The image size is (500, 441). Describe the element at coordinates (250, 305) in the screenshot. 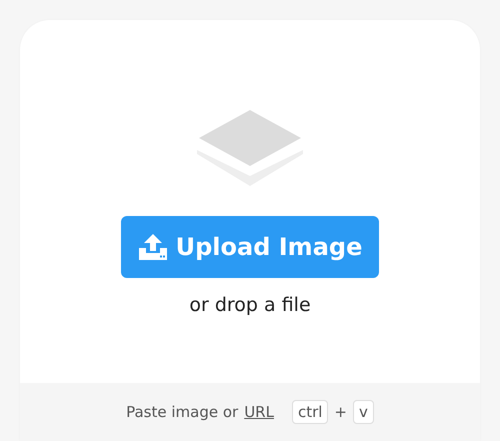

I see `drop-hint: or drop a file` at that location.